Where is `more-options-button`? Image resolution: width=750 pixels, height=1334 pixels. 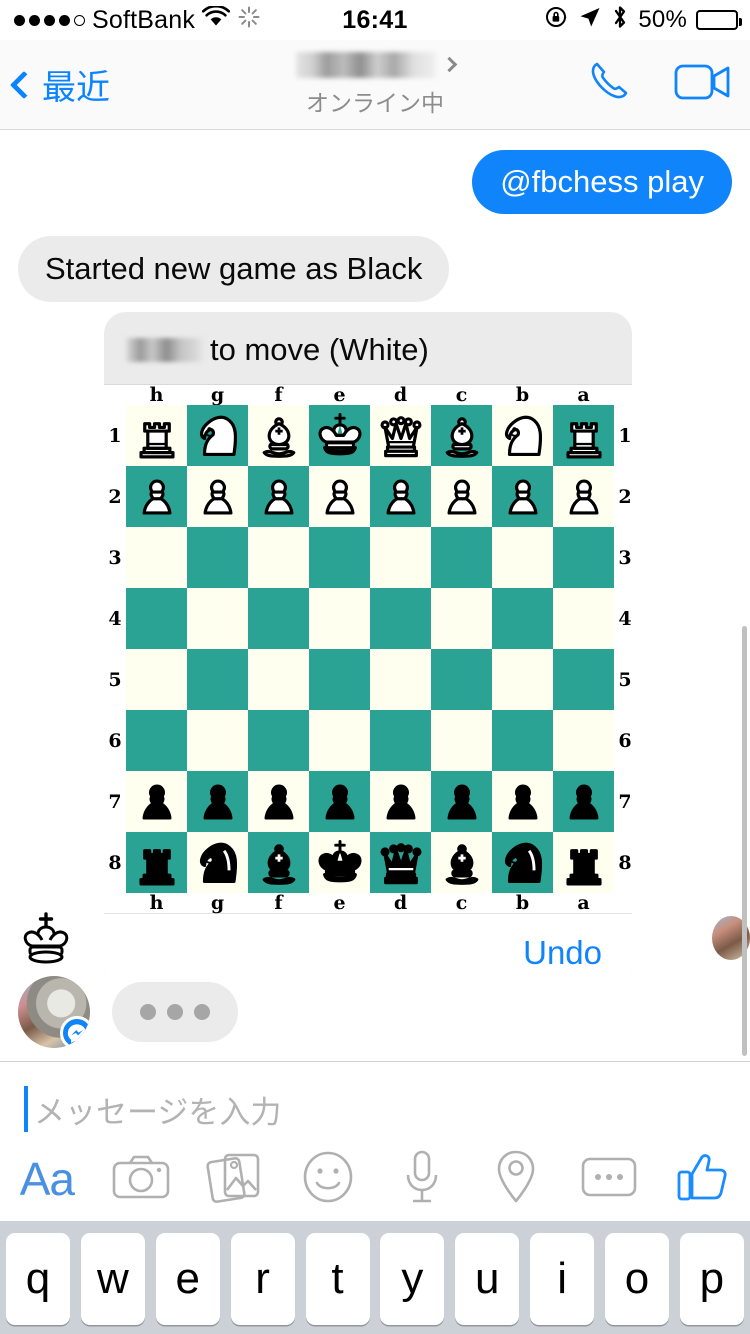 more-options-button is located at coordinates (610, 1179).